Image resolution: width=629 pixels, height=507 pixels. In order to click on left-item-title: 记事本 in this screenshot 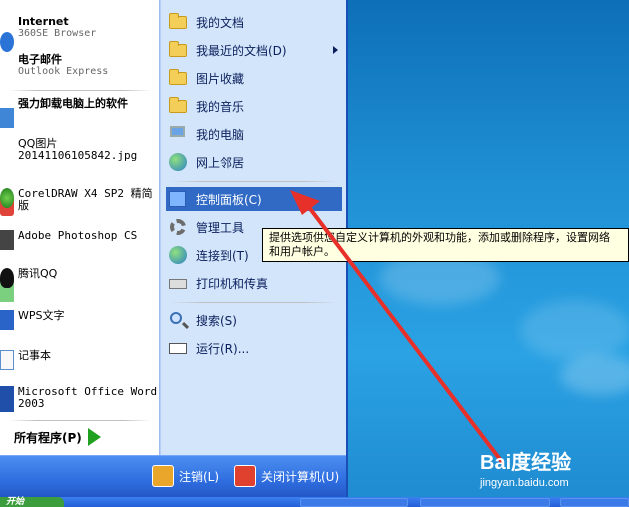, I will do `click(34, 355)`.